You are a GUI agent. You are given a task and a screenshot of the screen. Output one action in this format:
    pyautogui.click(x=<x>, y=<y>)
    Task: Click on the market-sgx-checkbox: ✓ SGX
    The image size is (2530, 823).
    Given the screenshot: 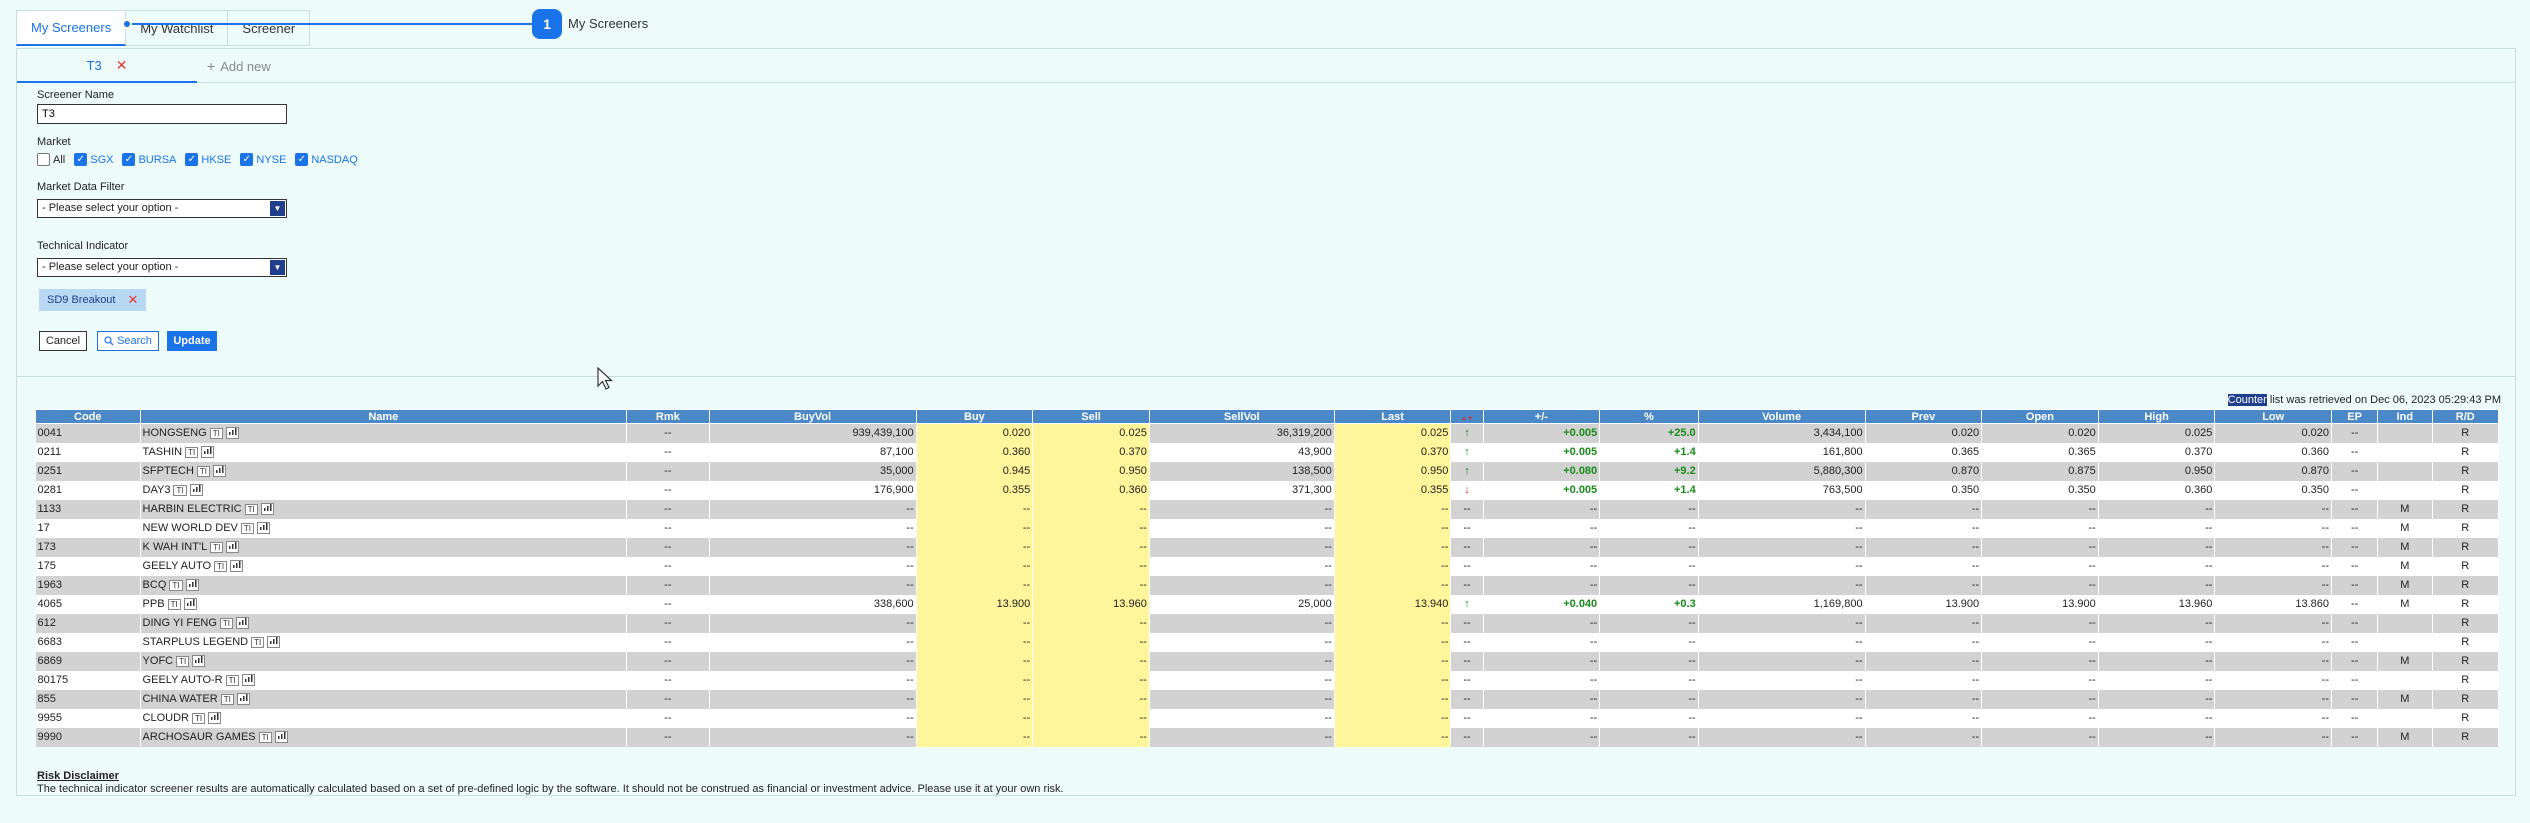 What is the action you would take?
    pyautogui.click(x=93, y=159)
    